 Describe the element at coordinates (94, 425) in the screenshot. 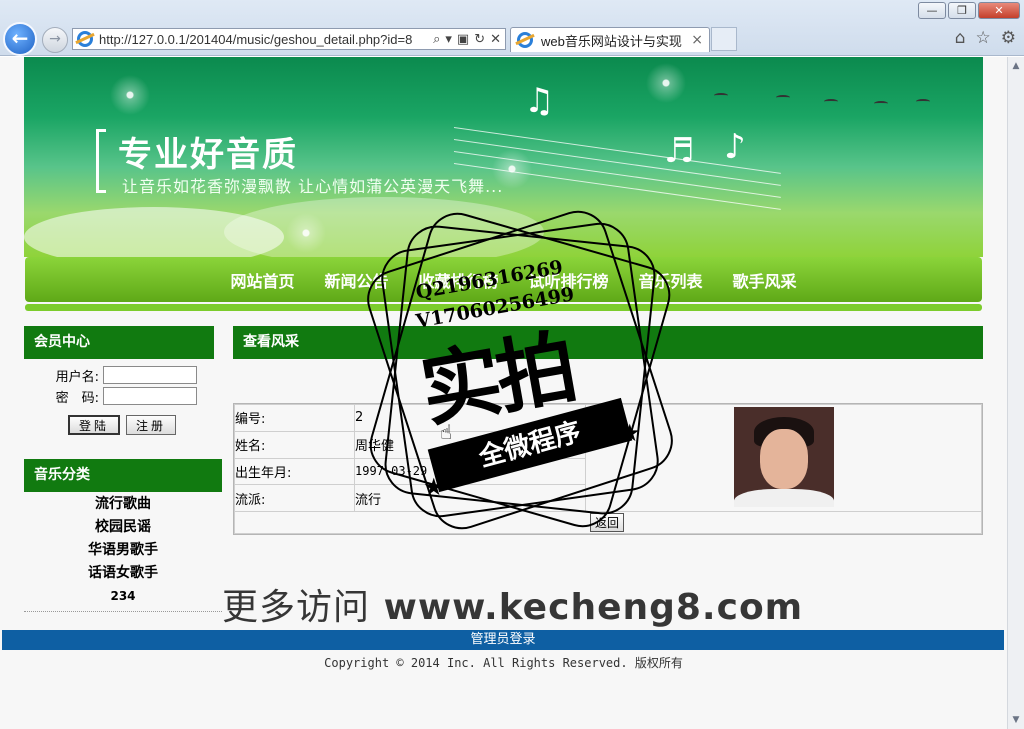

I see `login-button: 登陆` at that location.